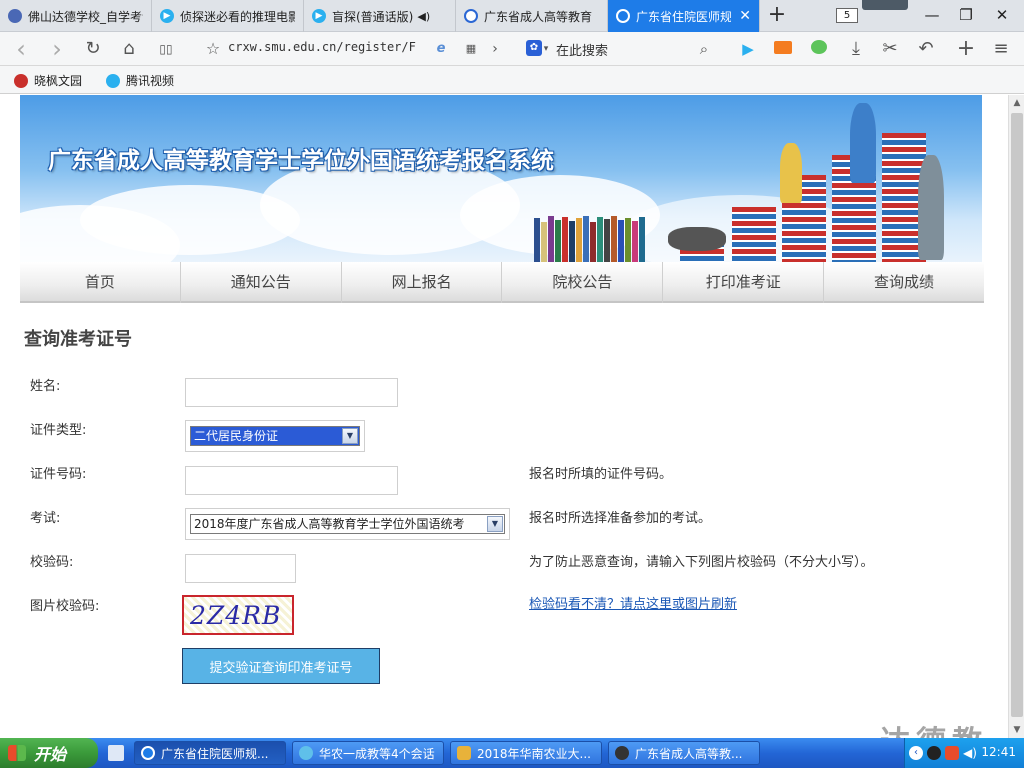  What do you see at coordinates (471, 49) in the screenshot?
I see `qr-code-icon: ▦` at bounding box center [471, 49].